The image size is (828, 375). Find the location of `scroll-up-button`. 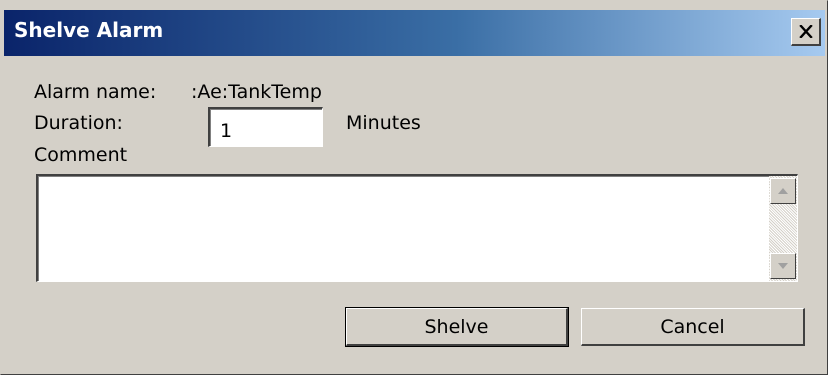

scroll-up-button is located at coordinates (783, 191).